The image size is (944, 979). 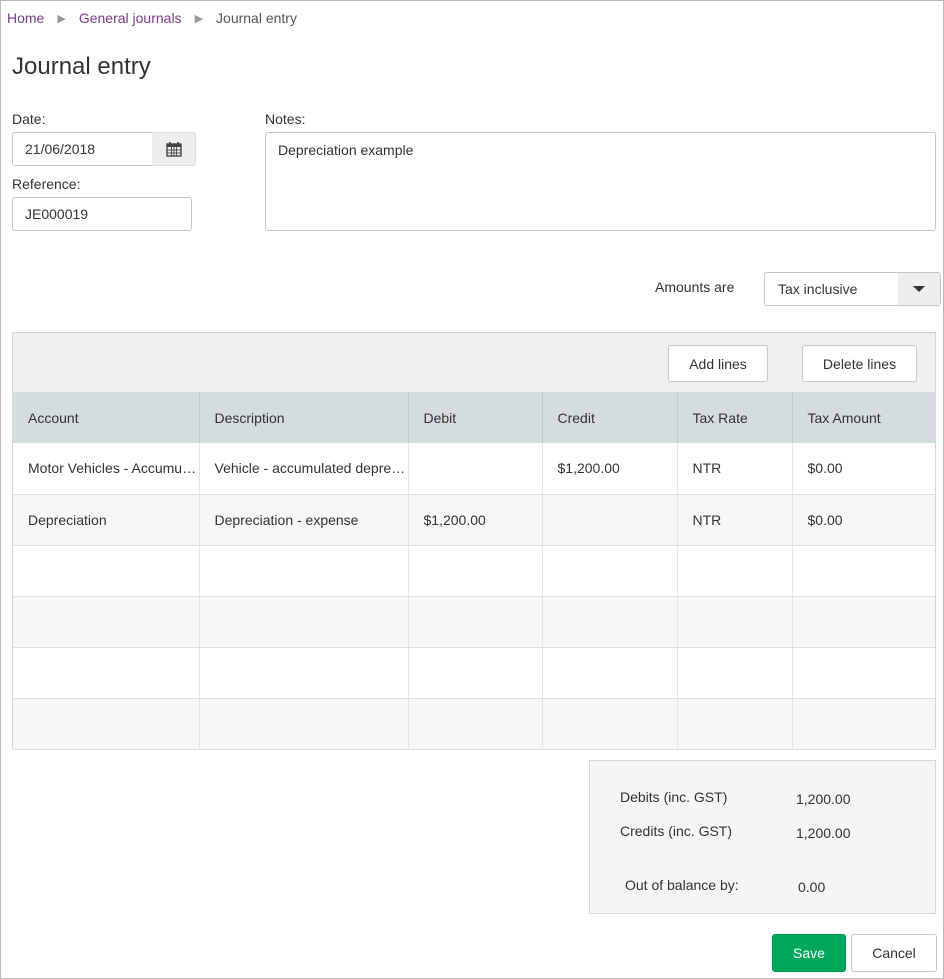 I want to click on calendar-button, so click(x=174, y=149).